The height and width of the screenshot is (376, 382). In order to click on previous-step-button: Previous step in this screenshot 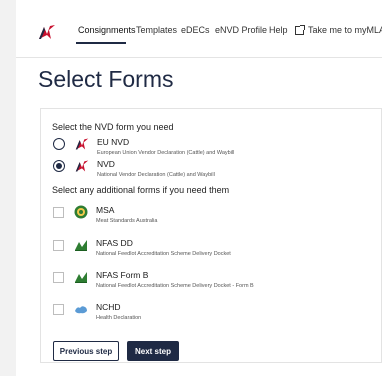, I will do `click(86, 351)`.